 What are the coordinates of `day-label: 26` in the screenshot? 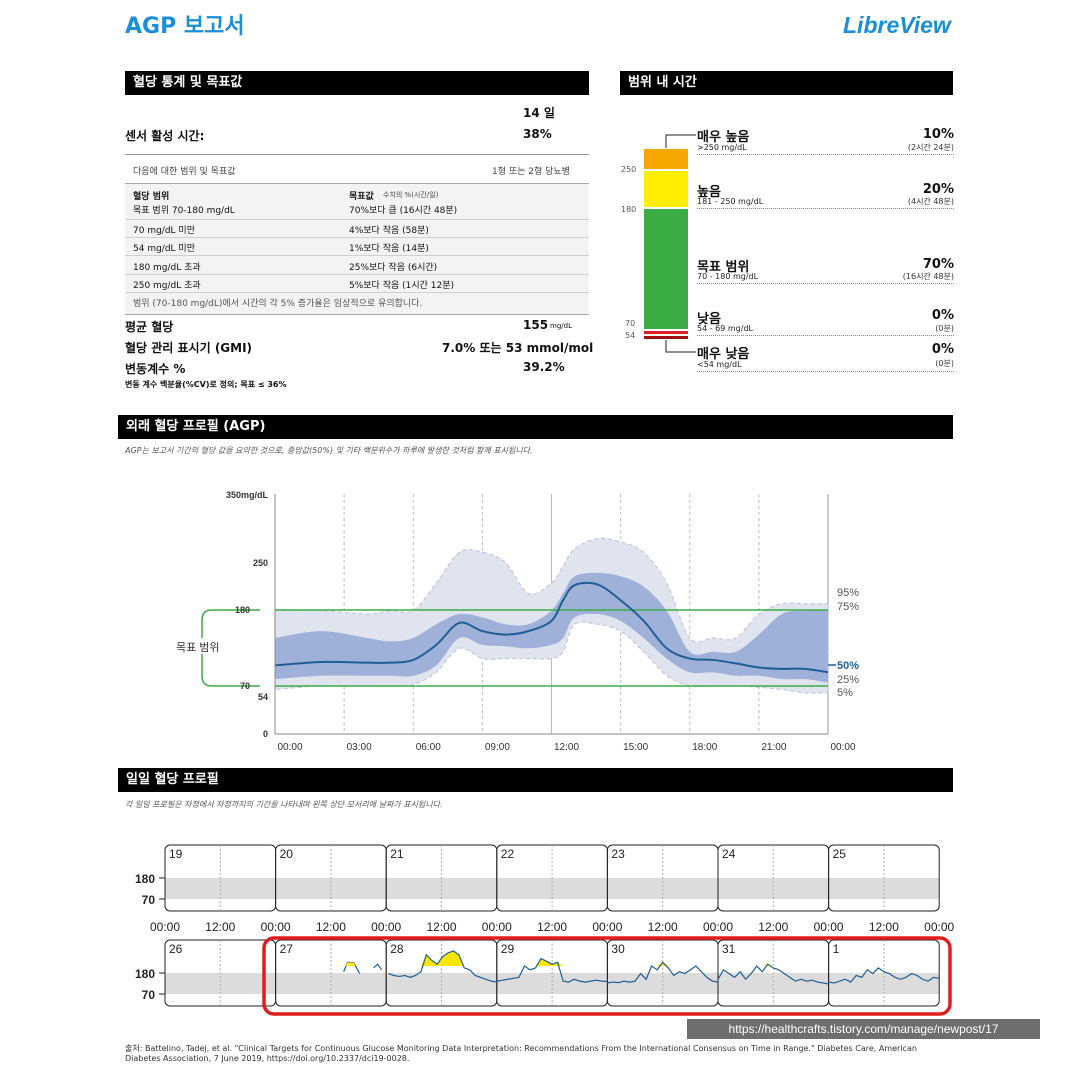 It's located at (176, 949).